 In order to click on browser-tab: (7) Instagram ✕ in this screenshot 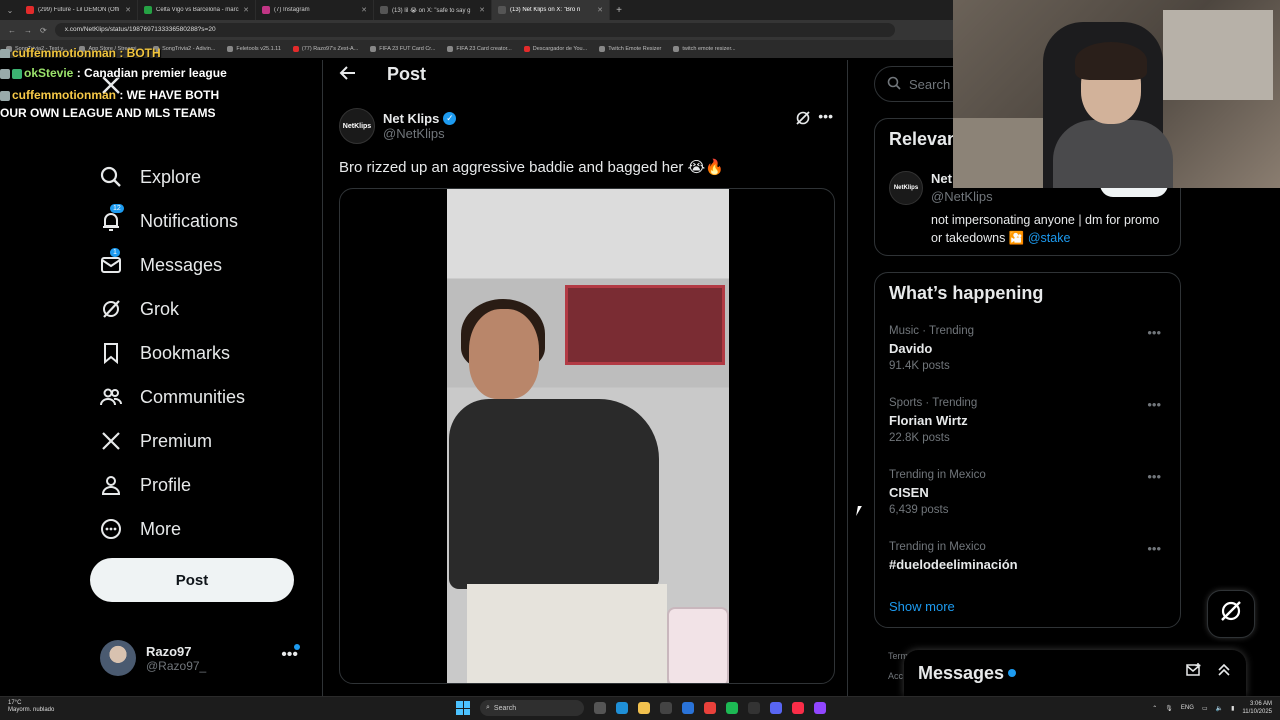, I will do `click(315, 10)`.